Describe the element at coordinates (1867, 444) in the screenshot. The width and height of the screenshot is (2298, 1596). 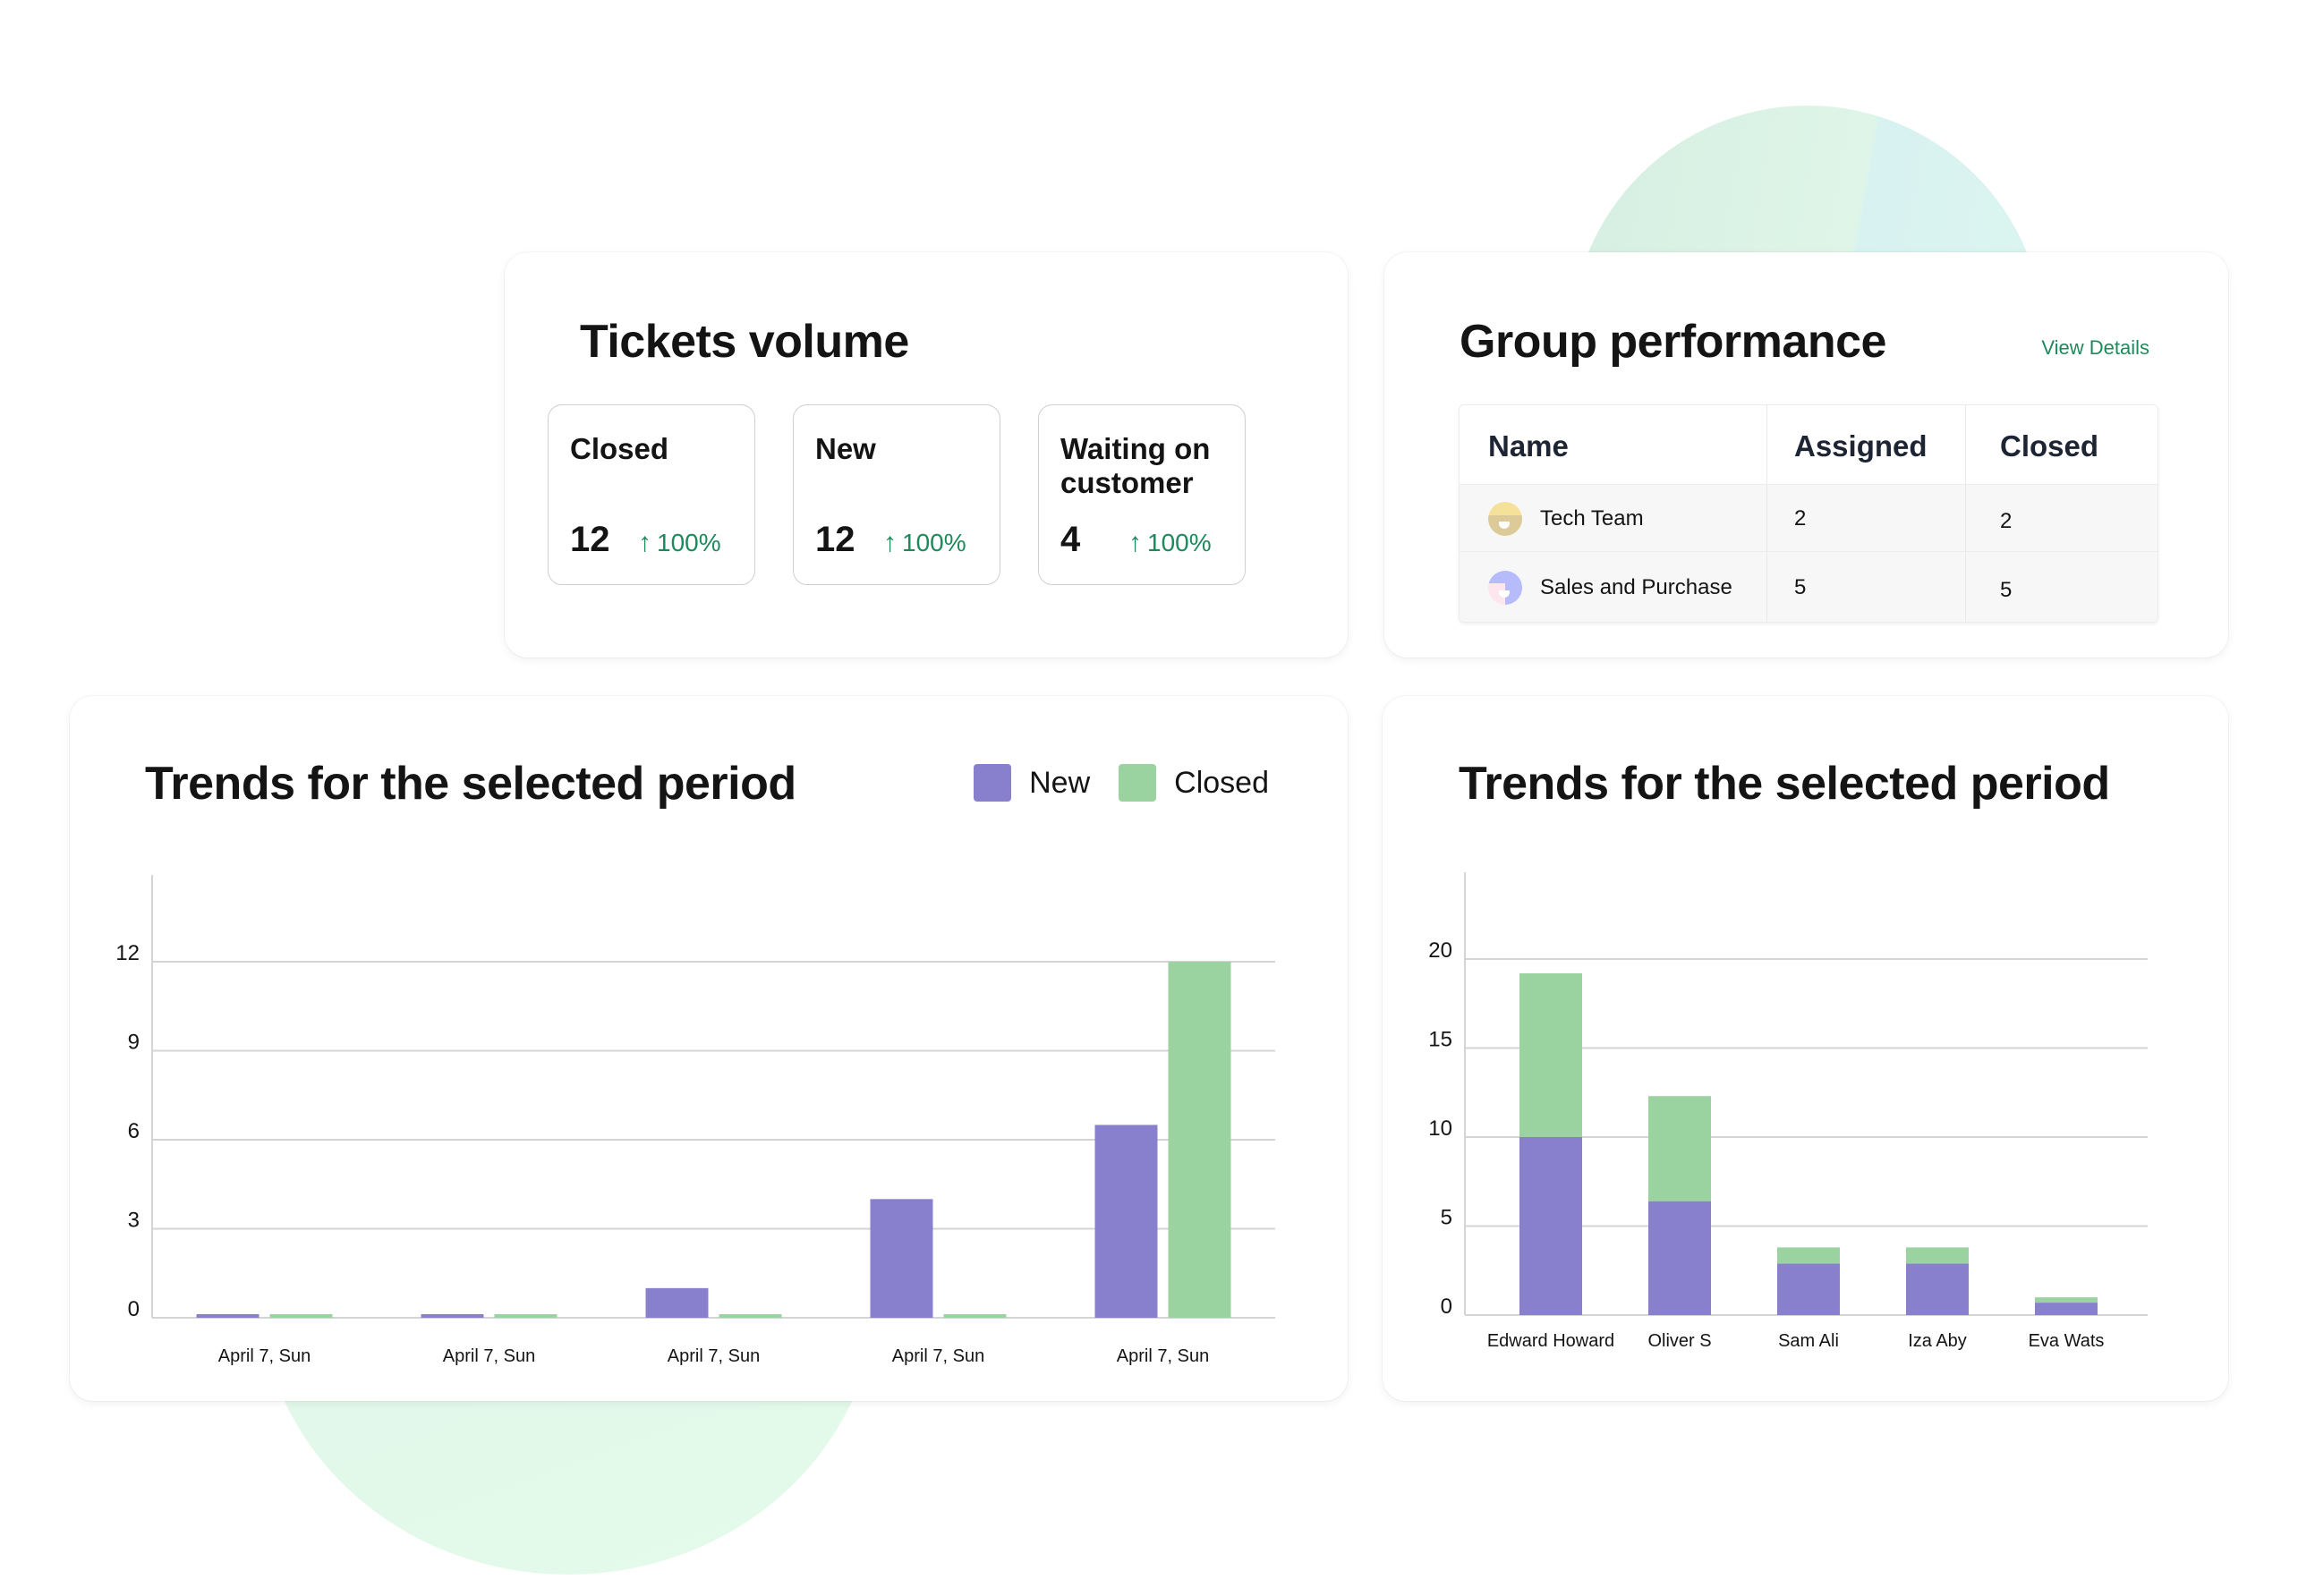
I see `column-header-assigned: Assigned` at that location.